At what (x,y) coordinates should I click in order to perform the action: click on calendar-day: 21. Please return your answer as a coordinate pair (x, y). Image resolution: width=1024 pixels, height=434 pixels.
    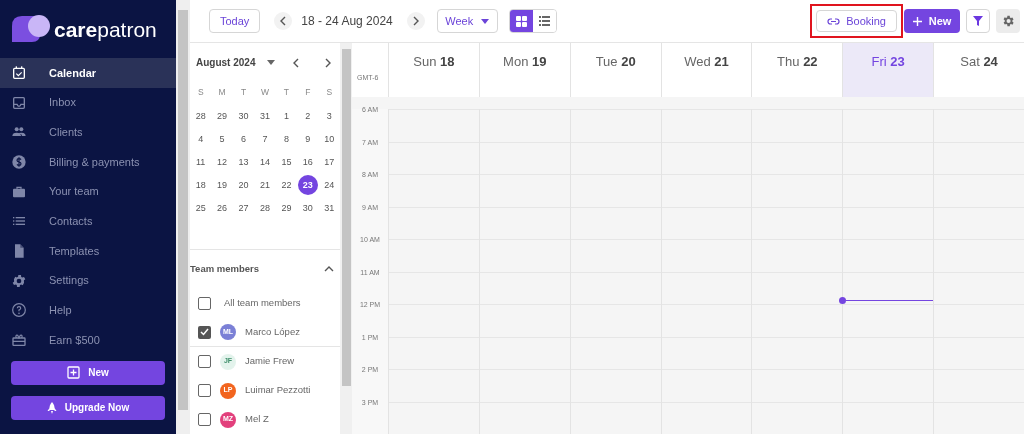
    Looking at the image, I should click on (265, 185).